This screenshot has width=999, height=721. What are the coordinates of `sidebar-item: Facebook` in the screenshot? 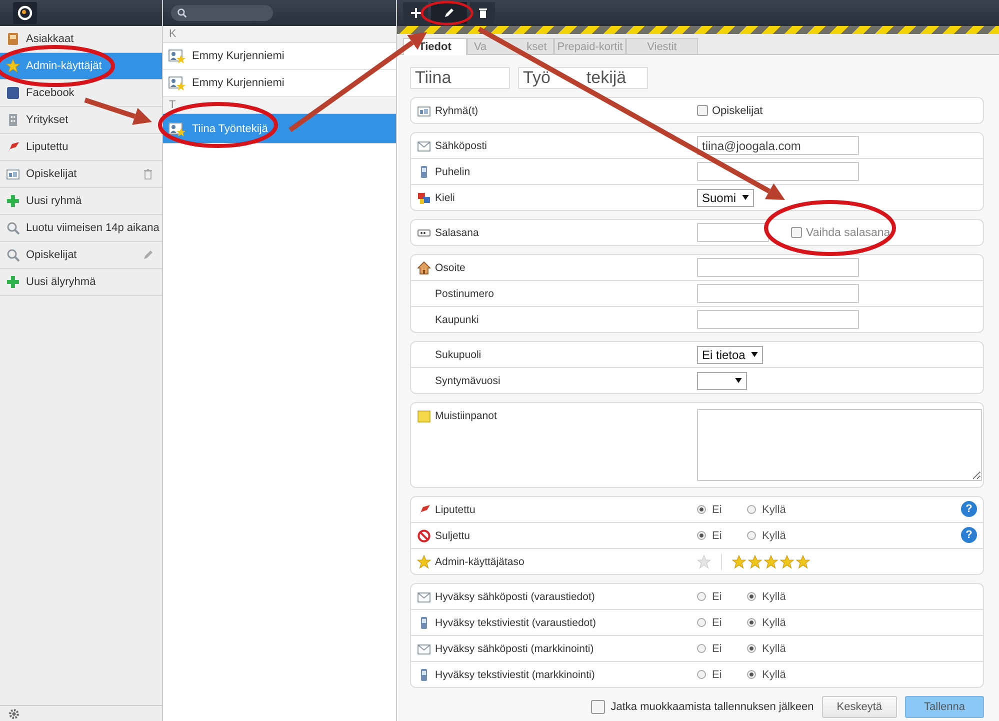 It's located at (81, 93).